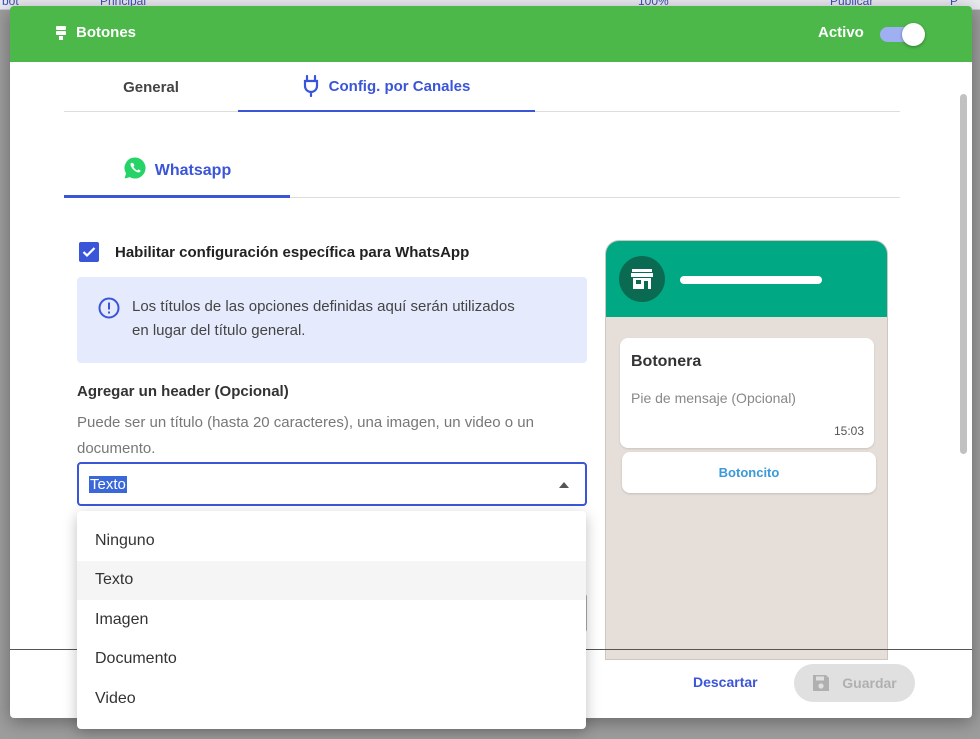  I want to click on contact-name-placeholder, so click(751, 280).